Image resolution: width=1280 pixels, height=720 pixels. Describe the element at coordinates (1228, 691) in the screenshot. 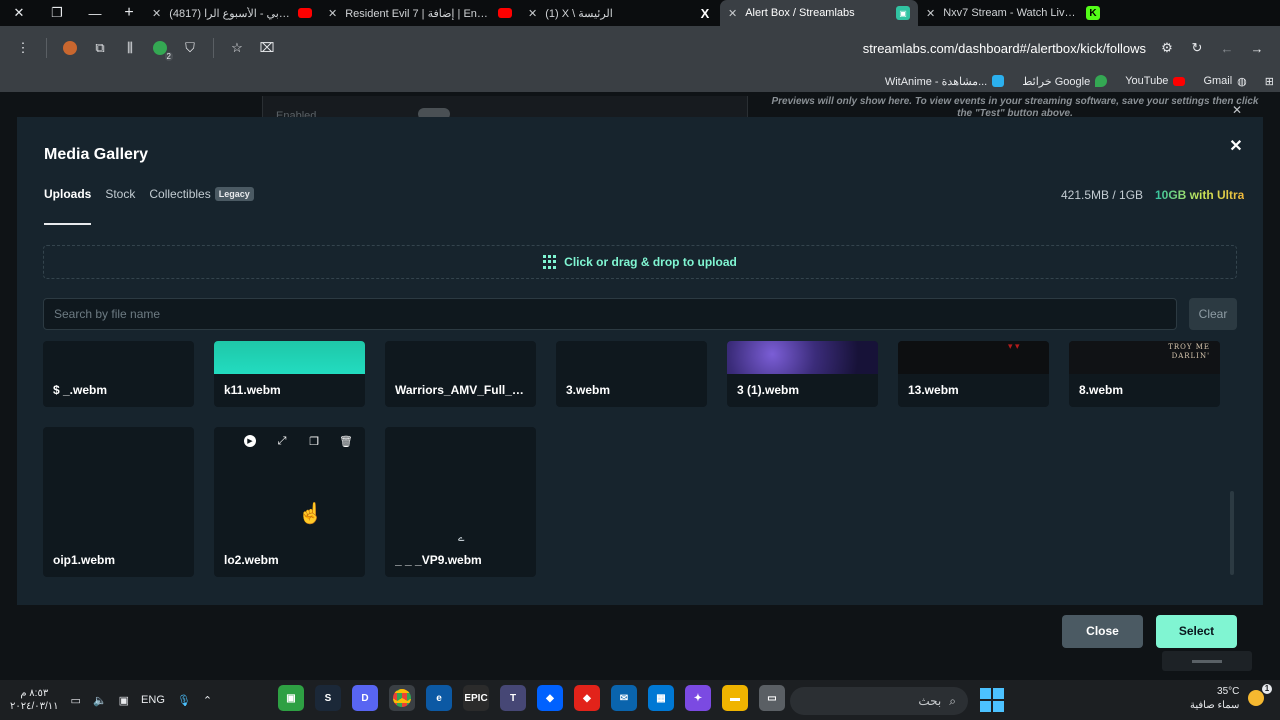

I see `temperature: 35°C` at that location.